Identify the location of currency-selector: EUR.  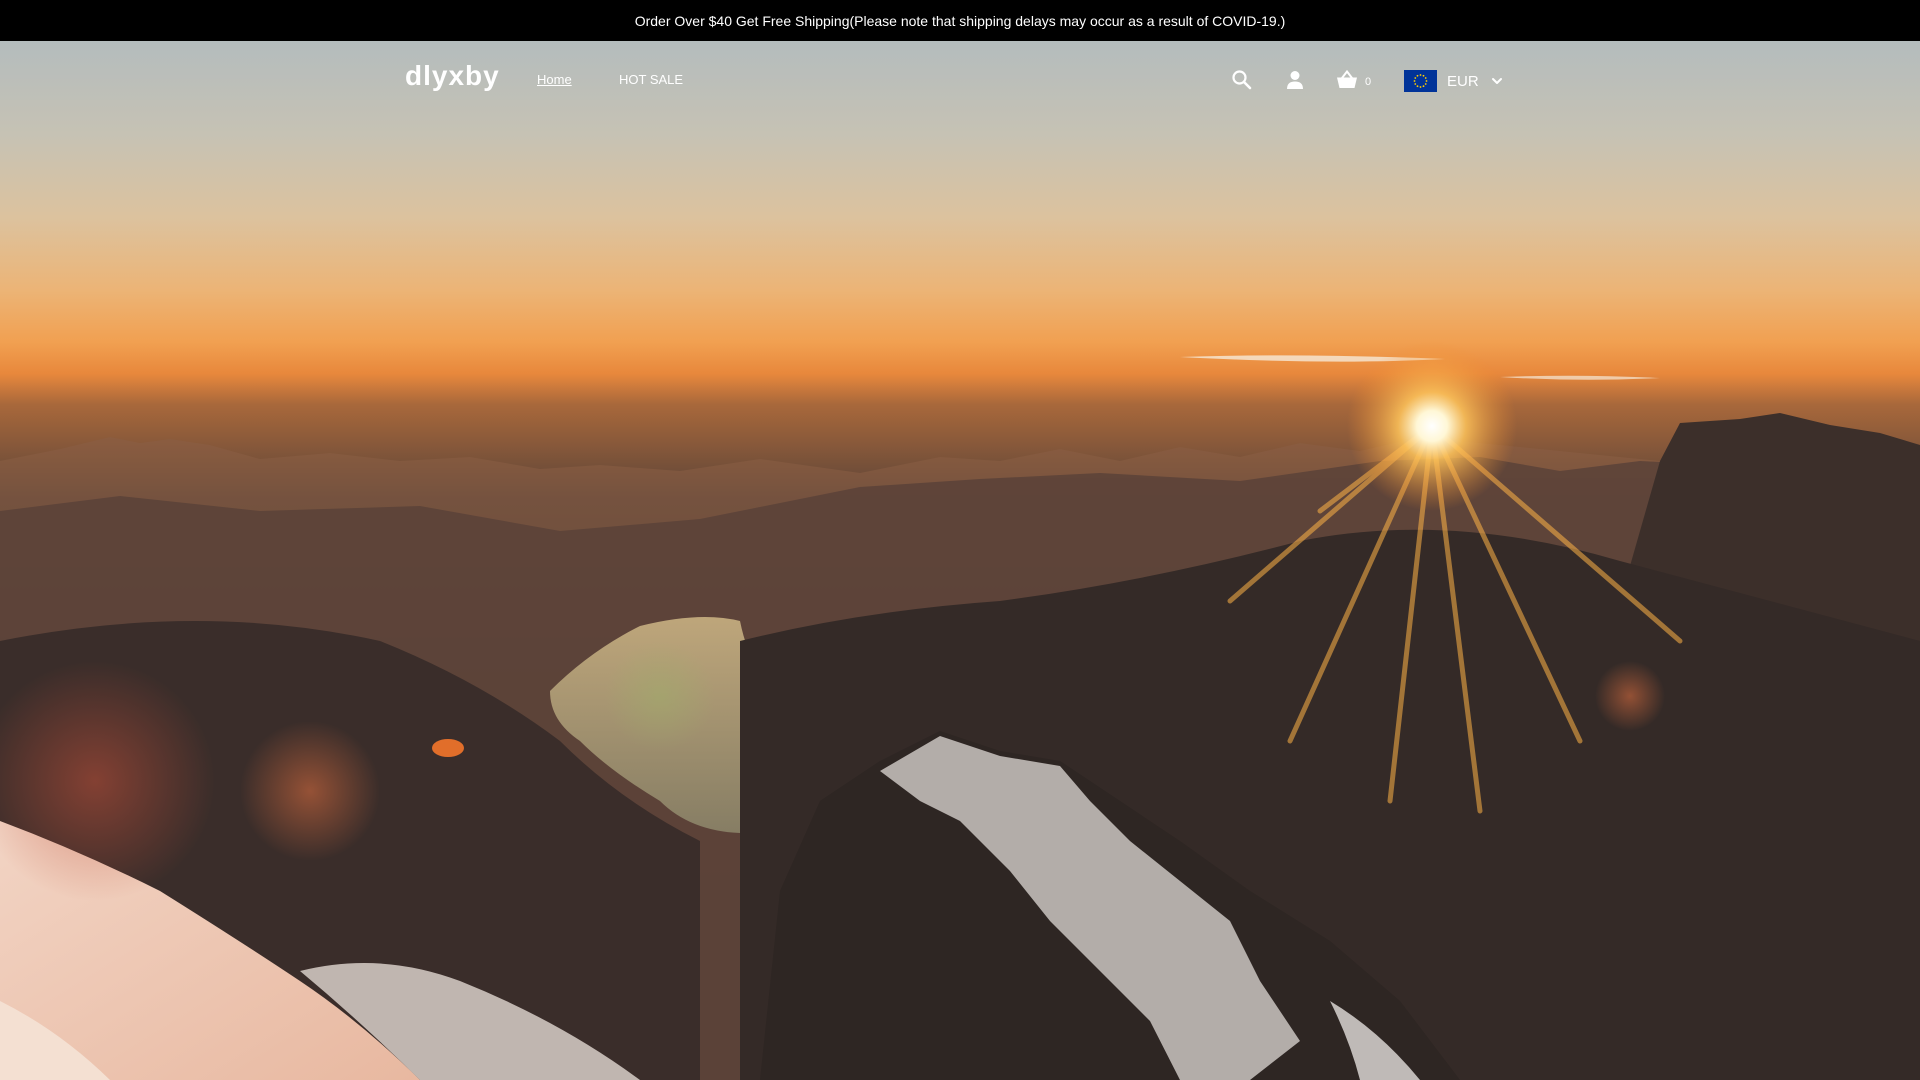
(1453, 81).